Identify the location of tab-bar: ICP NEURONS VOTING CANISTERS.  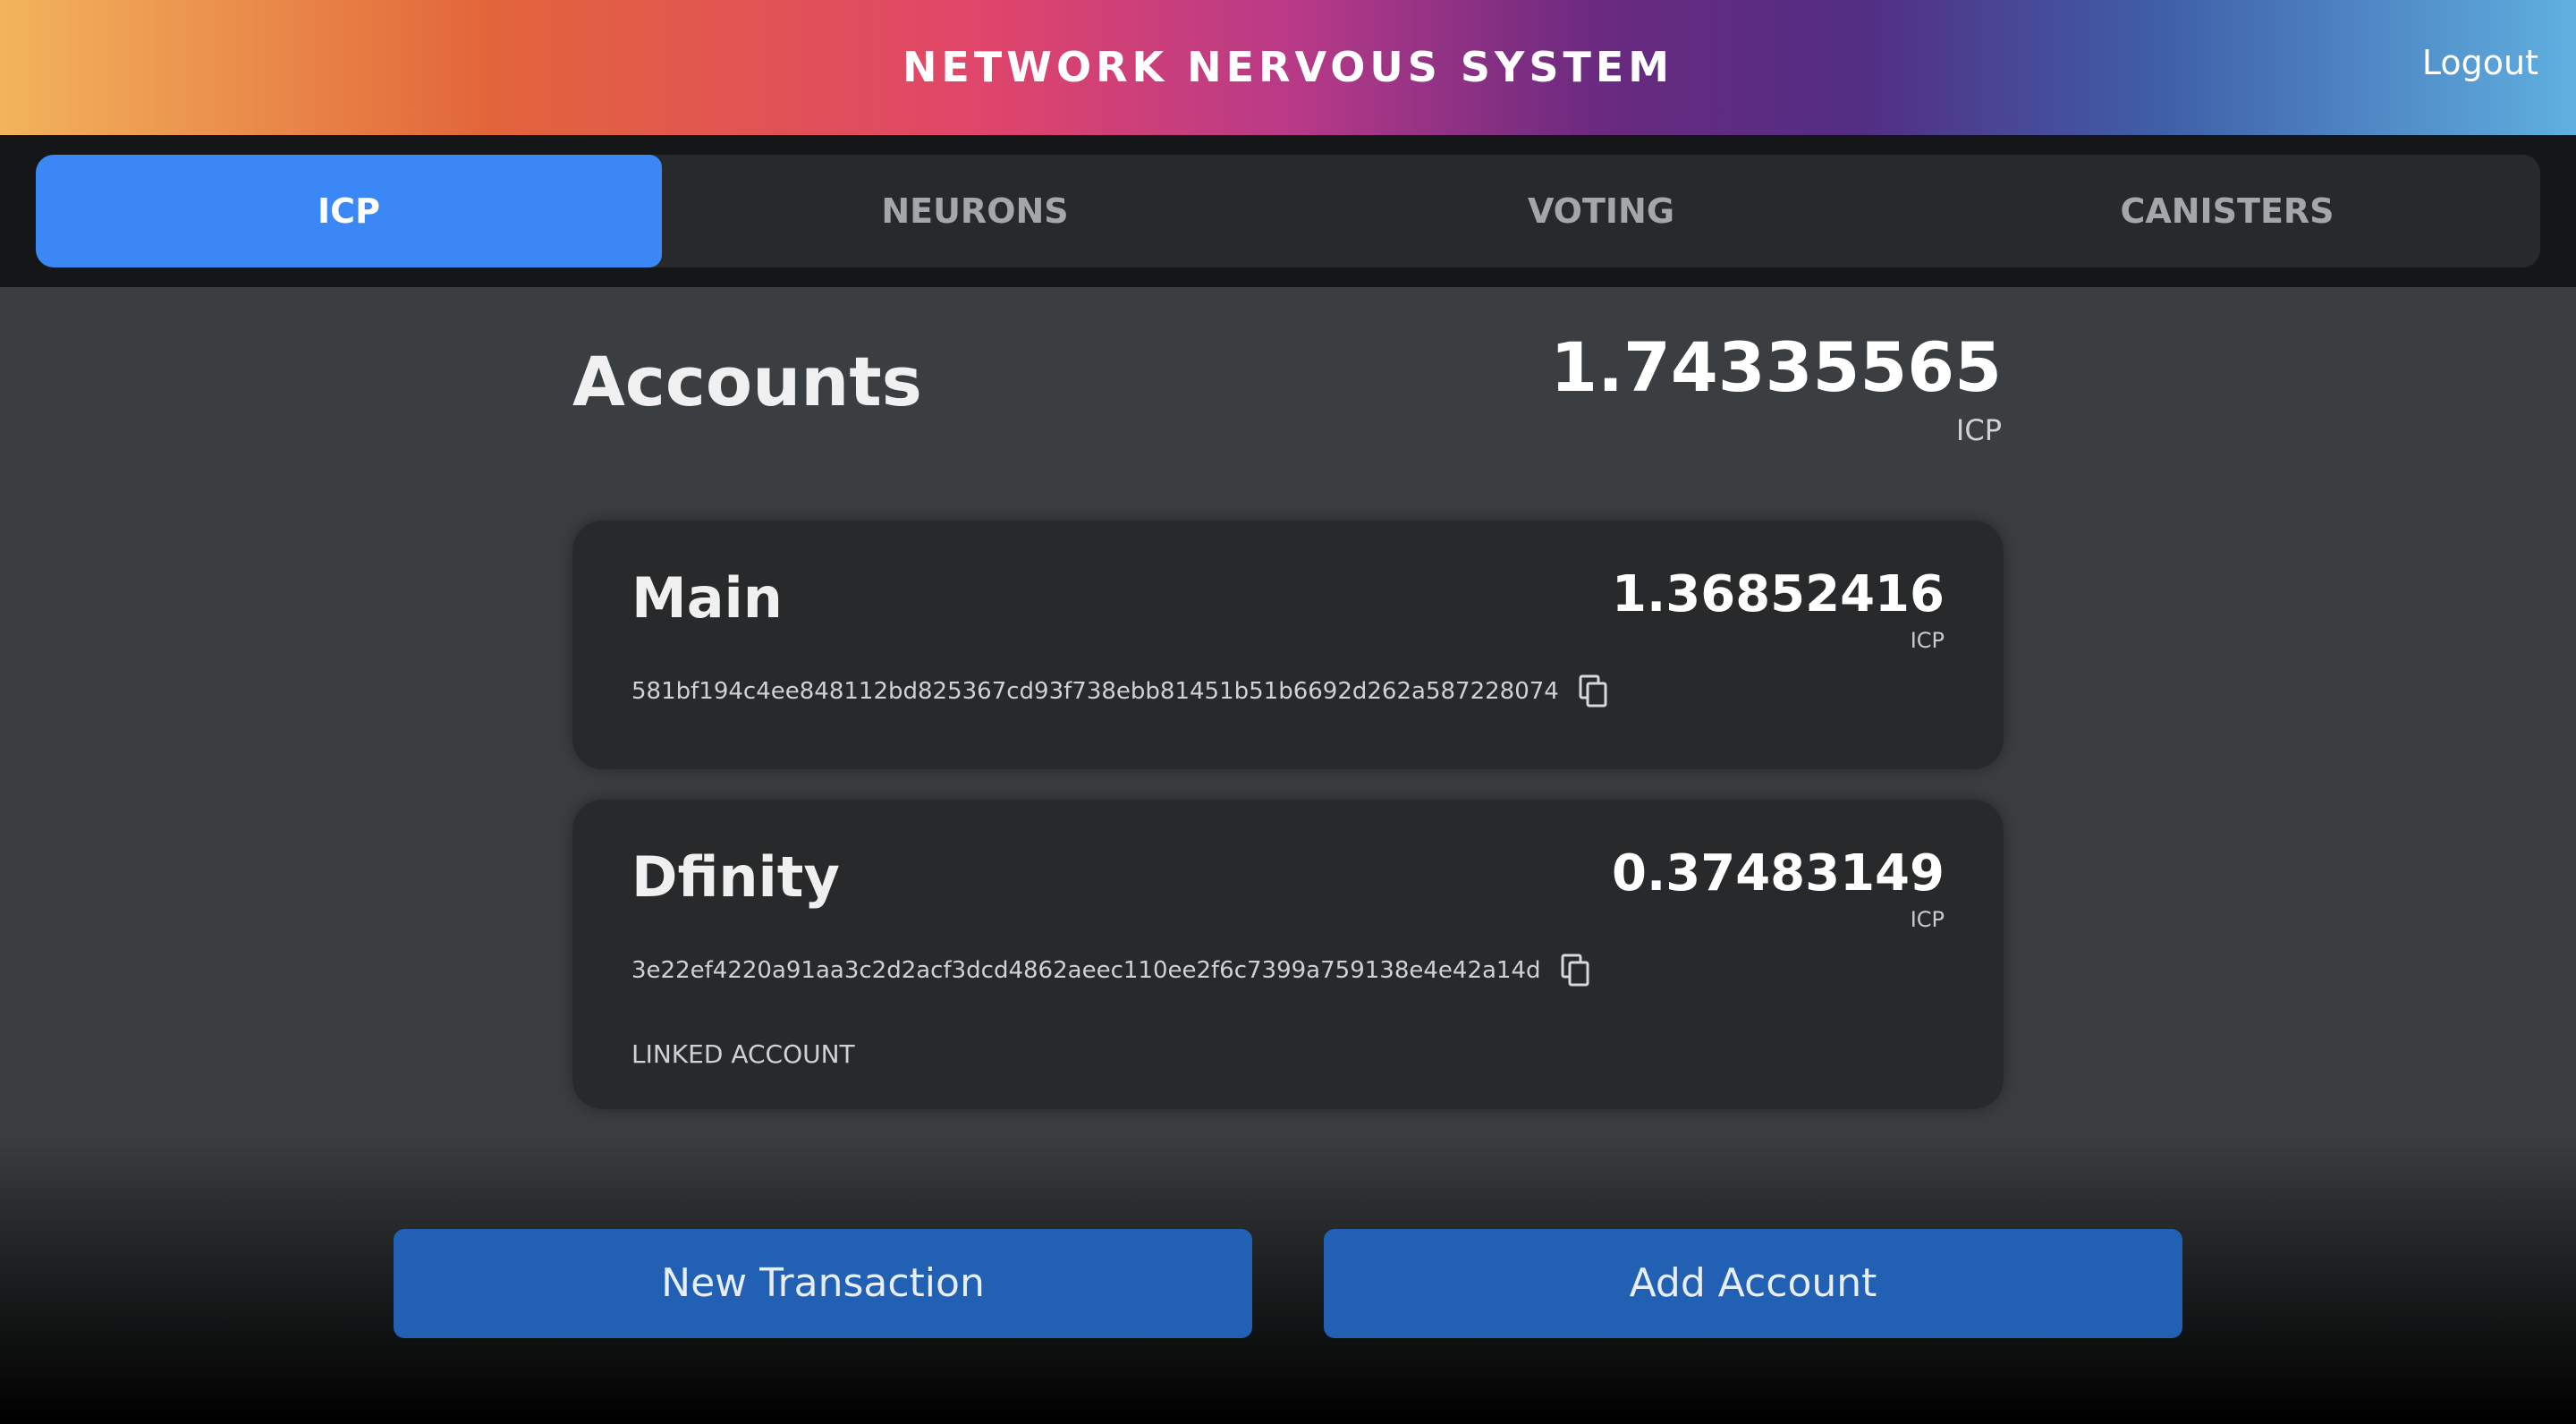
(1288, 211).